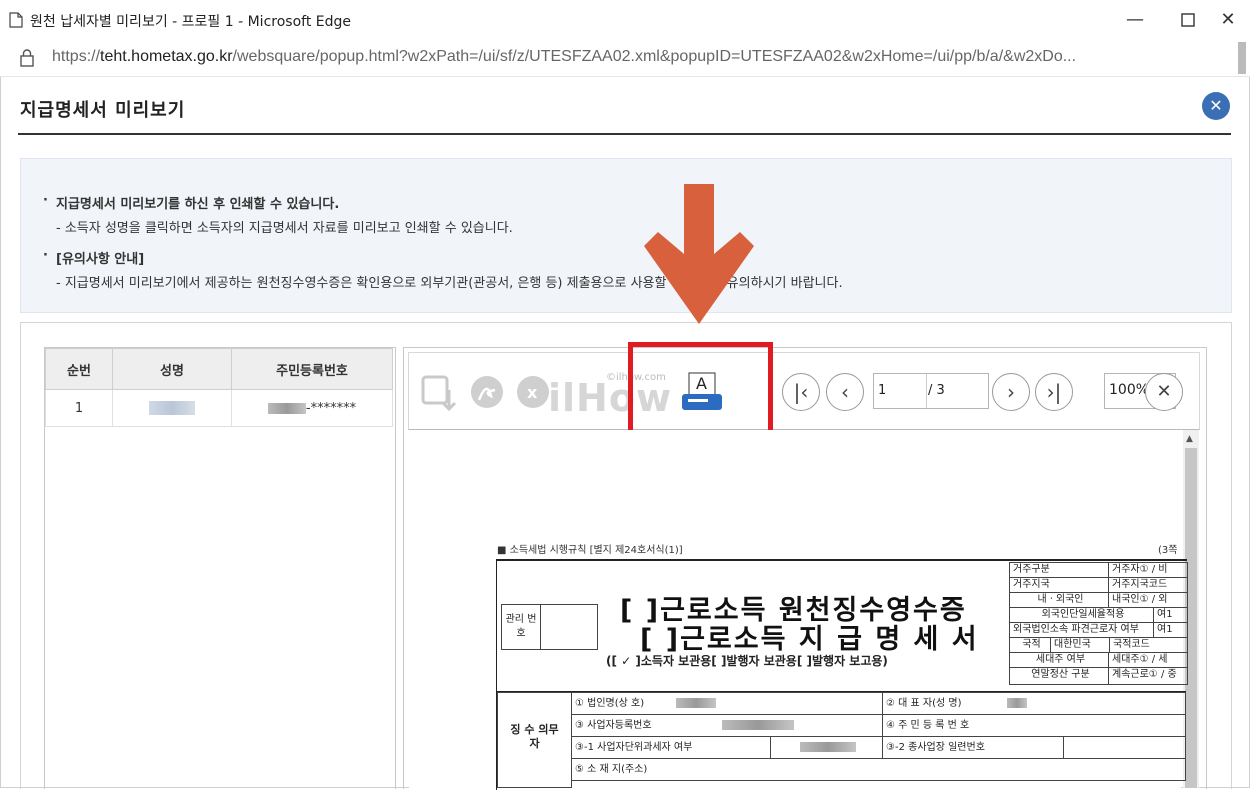 This screenshot has width=1250, height=790. I want to click on side-cell: 거주구분, so click(1059, 570).